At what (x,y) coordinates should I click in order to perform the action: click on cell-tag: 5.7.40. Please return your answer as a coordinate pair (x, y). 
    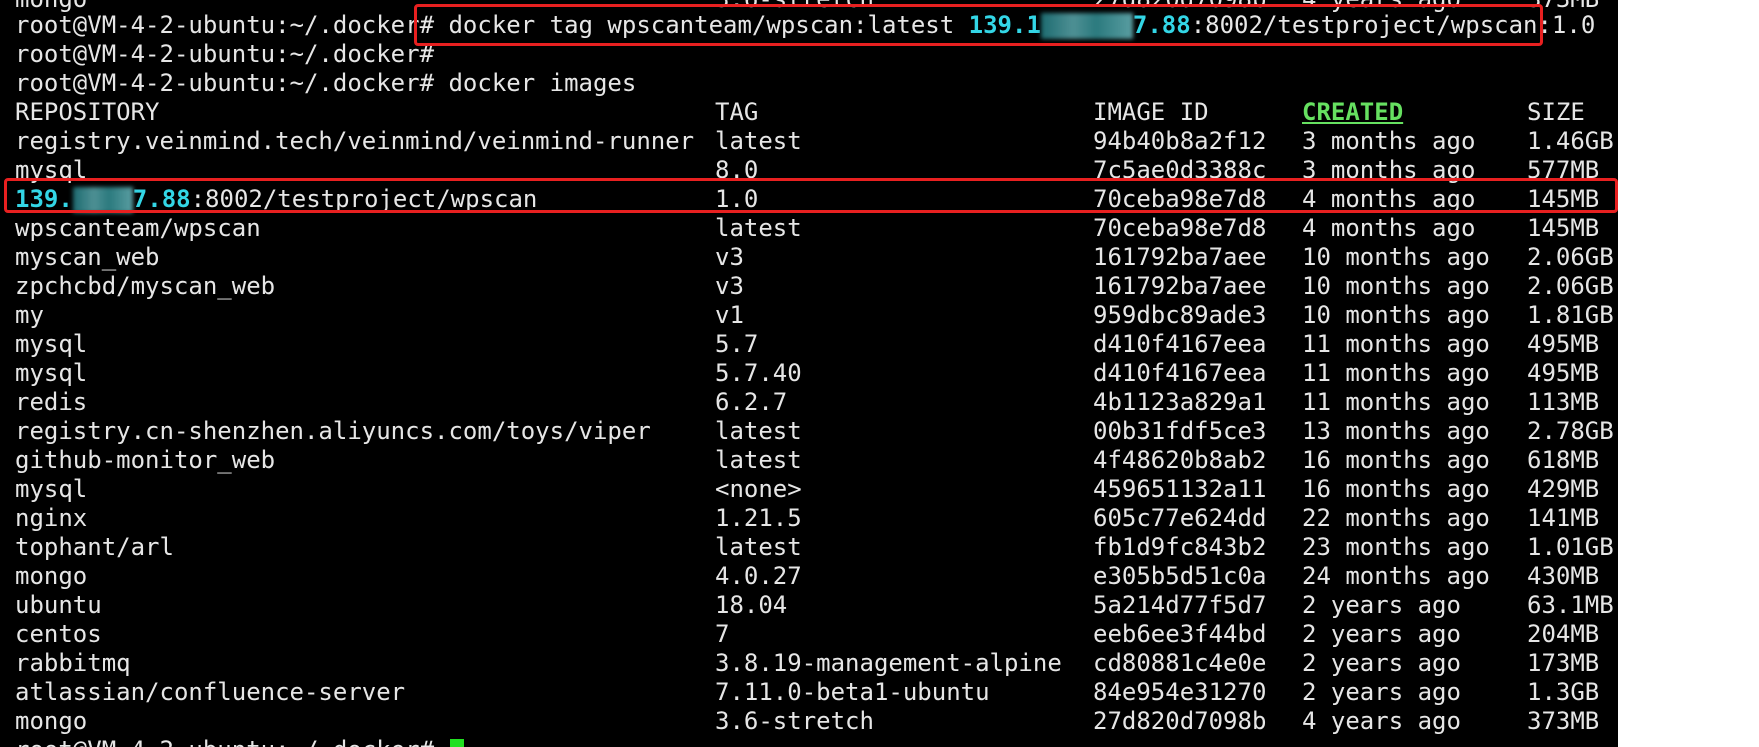
    Looking at the image, I should click on (758, 373).